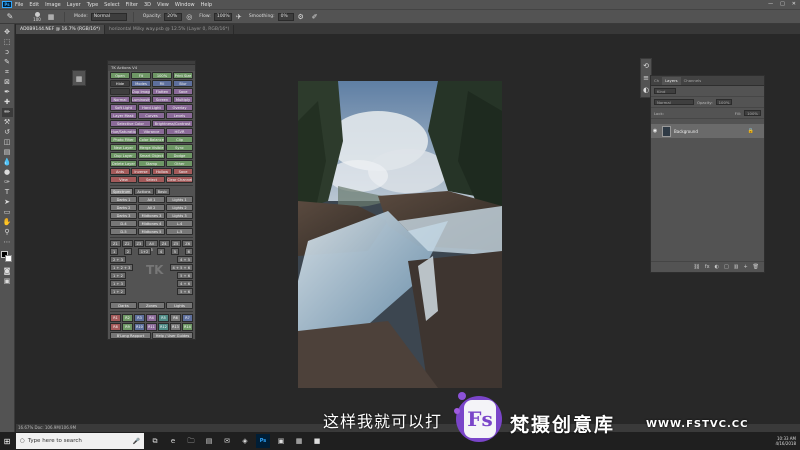 The image size is (800, 450). What do you see at coordinates (179, 147) in the screenshot?
I see `tk-button: Sync` at bounding box center [179, 147].